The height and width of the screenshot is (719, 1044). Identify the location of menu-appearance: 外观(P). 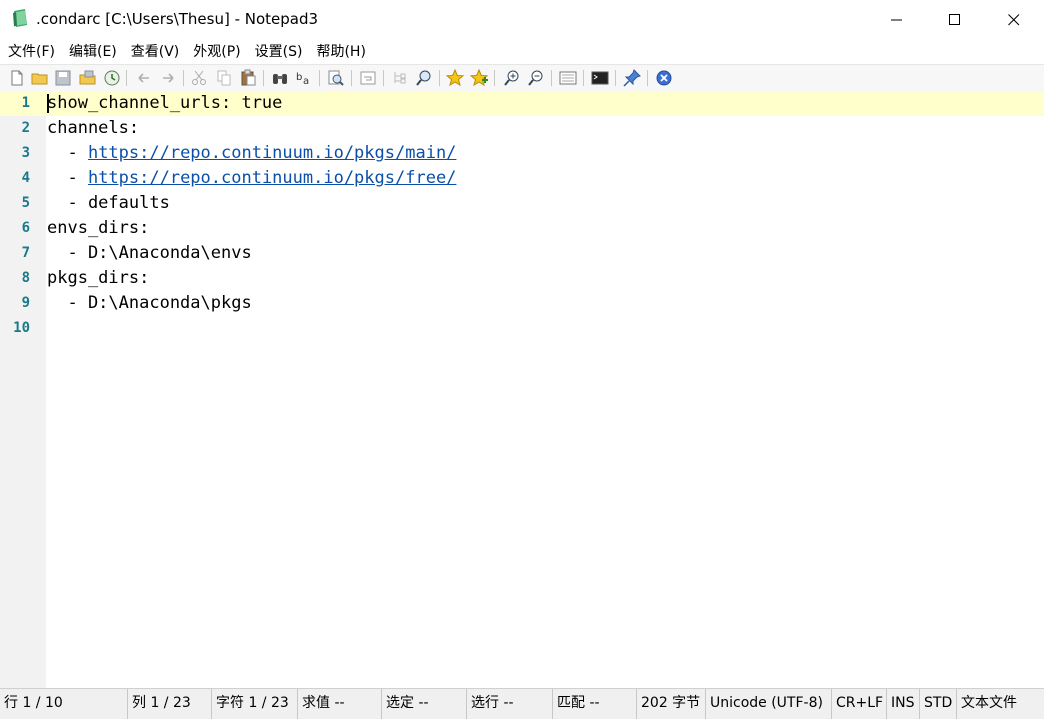
(215, 52).